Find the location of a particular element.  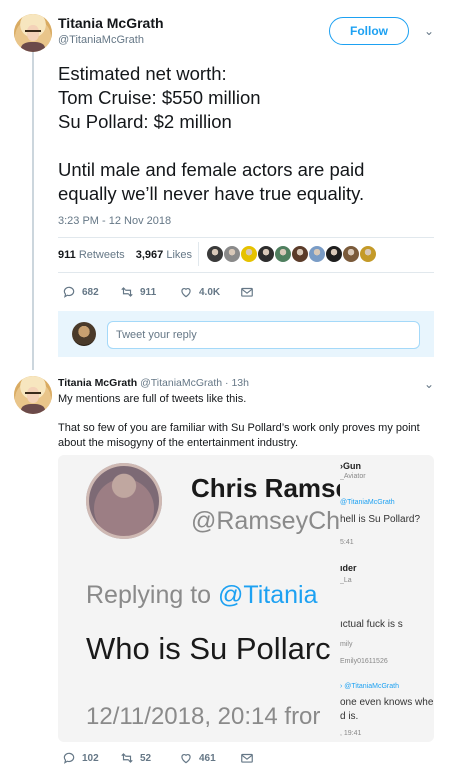

tweet-header: Titania McGrath @TitaniaMcGrath · 13h is located at coordinates (153, 383).